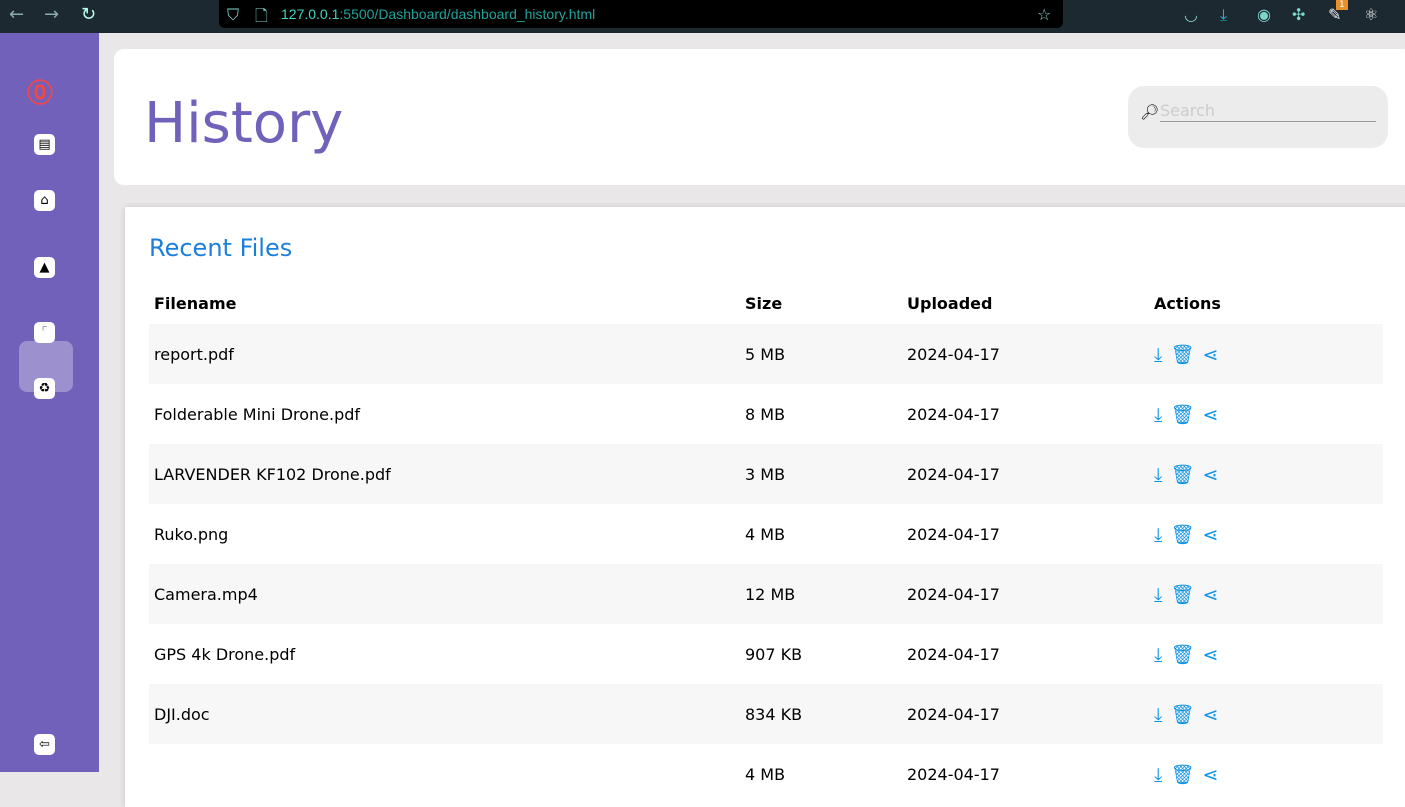  What do you see at coordinates (821, 714) in the screenshot?
I see `file-size: 834 KB` at bounding box center [821, 714].